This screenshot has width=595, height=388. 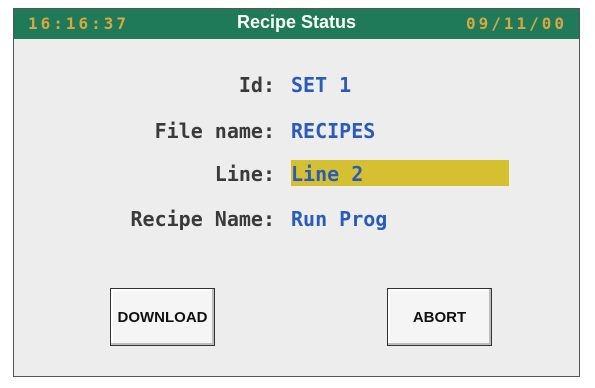 I want to click on file-name-value: RECIPES, so click(x=333, y=131).